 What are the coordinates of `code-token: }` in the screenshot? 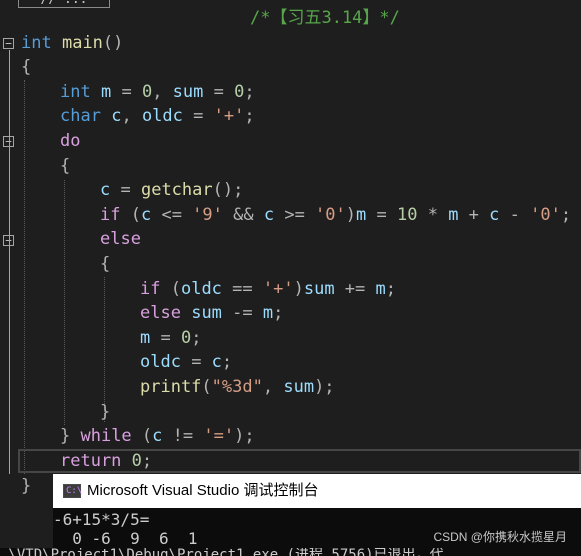 It's located at (105, 411).